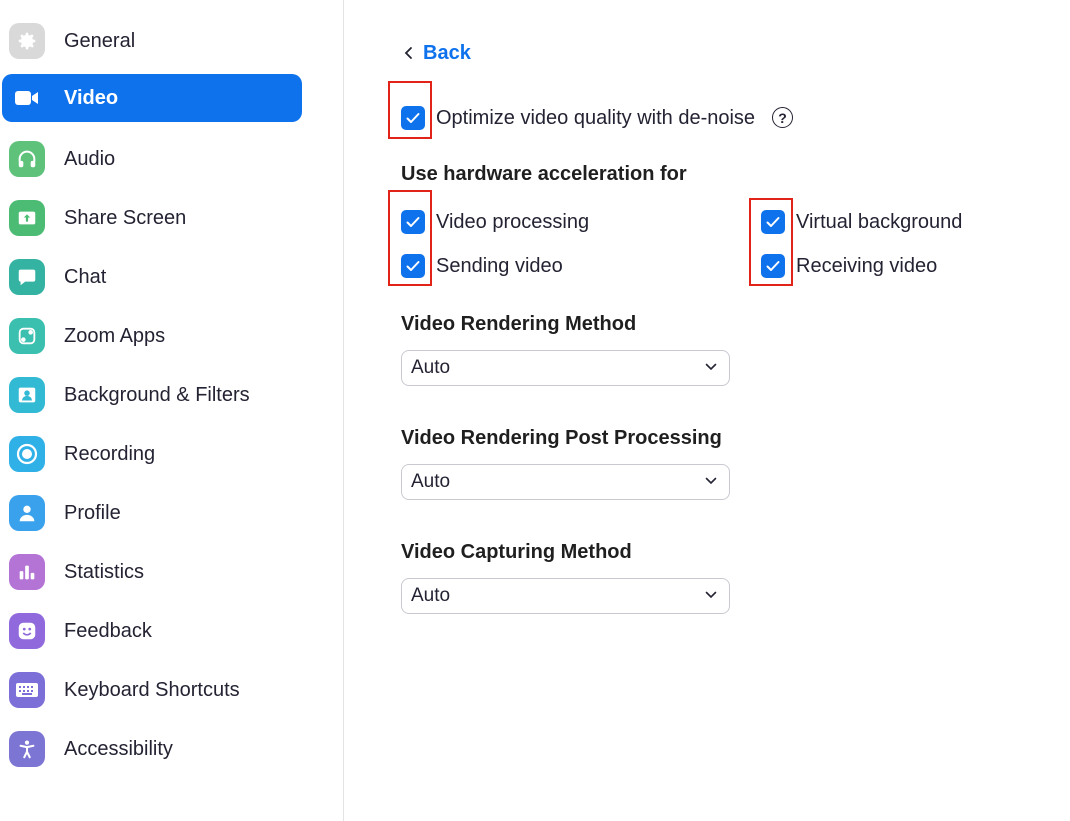 Image resolution: width=1070 pixels, height=821 pixels. I want to click on person-icon, so click(27, 513).